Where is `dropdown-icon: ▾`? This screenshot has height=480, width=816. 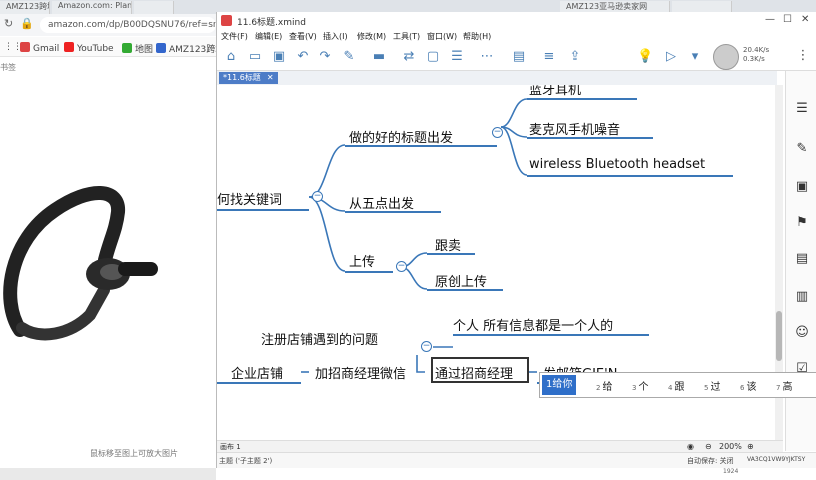
dropdown-icon: ▾ is located at coordinates (695, 57).